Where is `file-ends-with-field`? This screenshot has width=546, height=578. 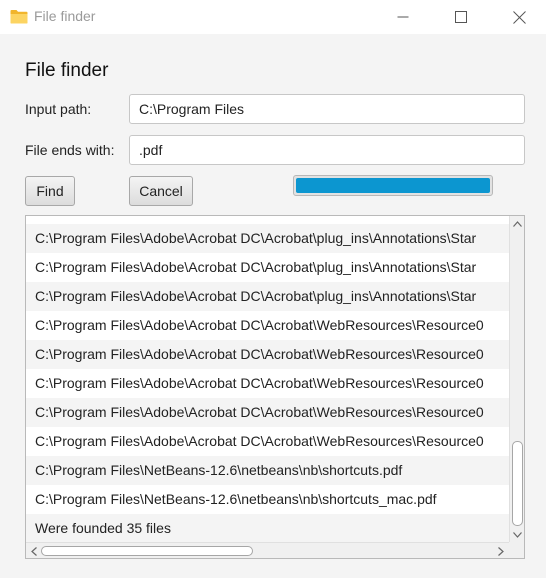 file-ends-with-field is located at coordinates (327, 150).